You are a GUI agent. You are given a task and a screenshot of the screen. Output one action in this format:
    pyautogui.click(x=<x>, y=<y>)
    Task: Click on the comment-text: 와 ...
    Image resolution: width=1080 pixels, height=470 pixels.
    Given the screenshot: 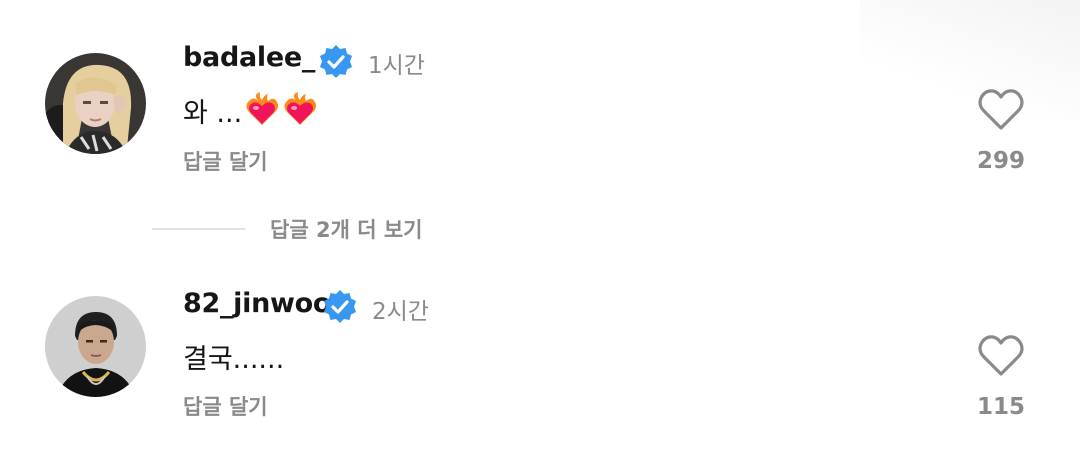 What is the action you would take?
    pyautogui.click(x=250, y=110)
    